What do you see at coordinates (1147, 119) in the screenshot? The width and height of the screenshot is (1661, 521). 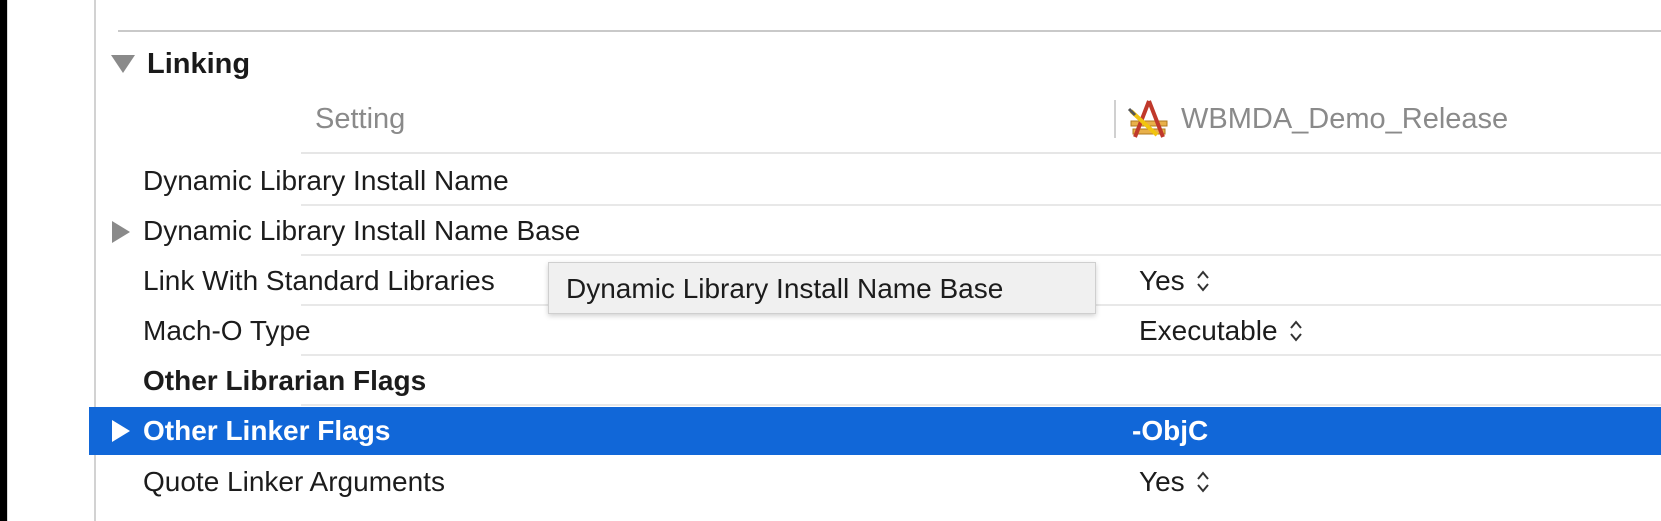 I see `app-target-icon` at bounding box center [1147, 119].